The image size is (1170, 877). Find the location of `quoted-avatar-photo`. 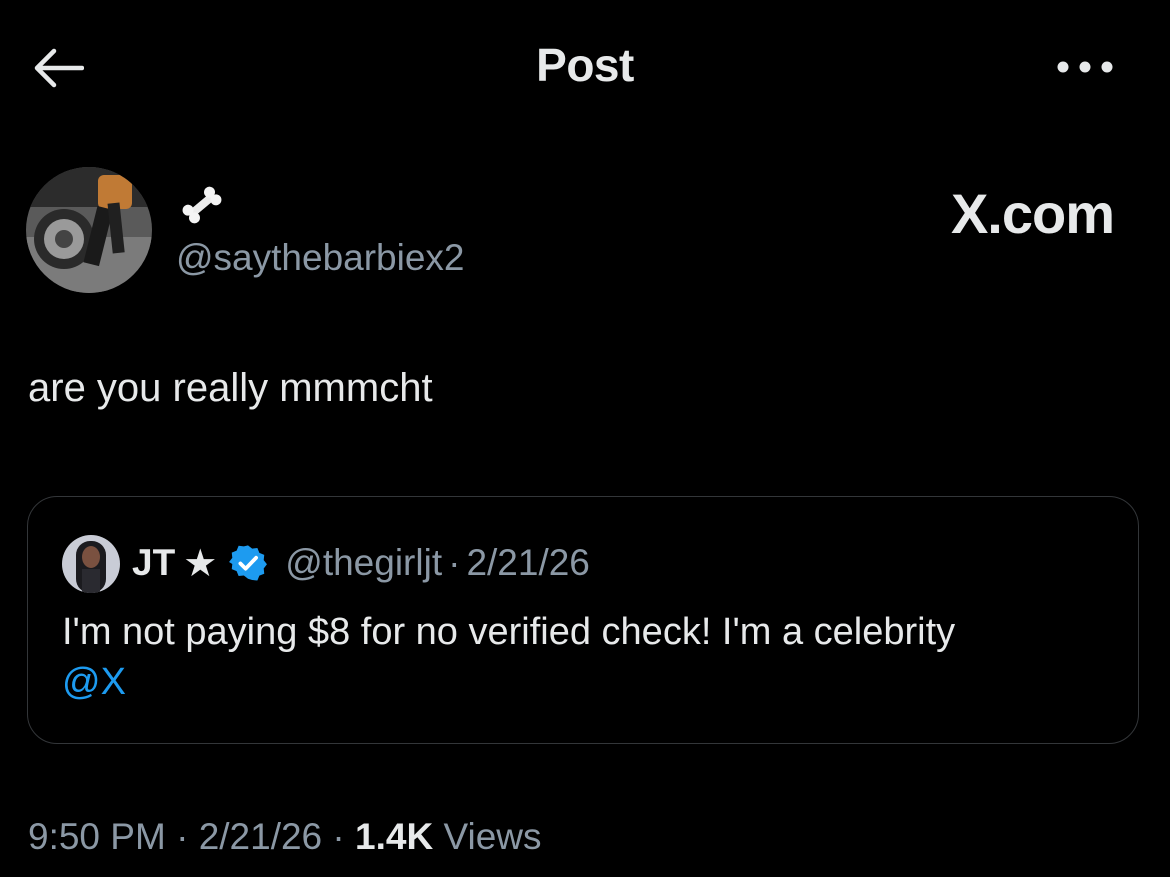

quoted-avatar-photo is located at coordinates (91, 564).